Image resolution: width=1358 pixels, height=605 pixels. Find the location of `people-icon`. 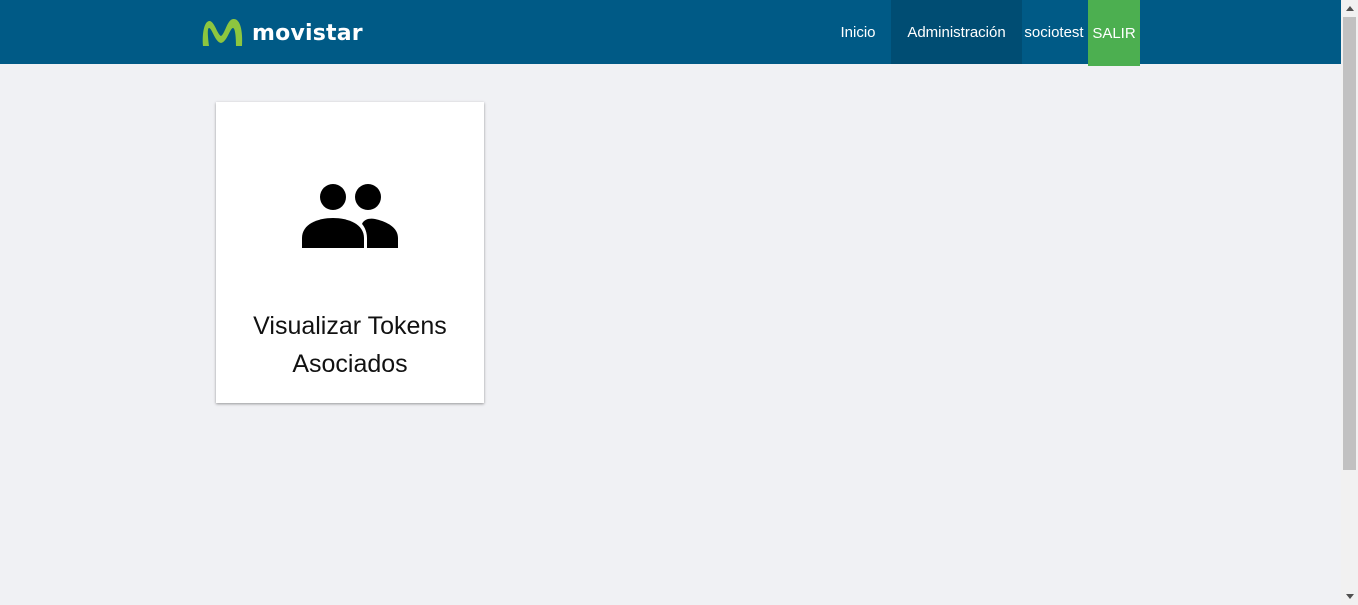

people-icon is located at coordinates (350, 216).